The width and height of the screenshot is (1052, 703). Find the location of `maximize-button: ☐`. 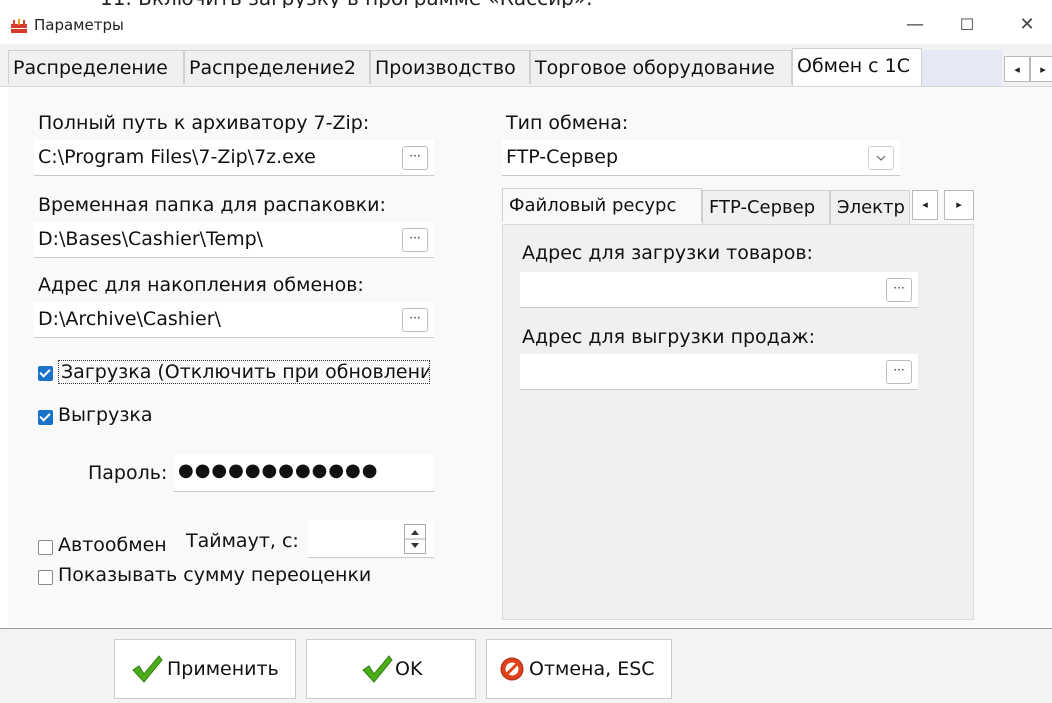

maximize-button: ☐ is located at coordinates (967, 25).